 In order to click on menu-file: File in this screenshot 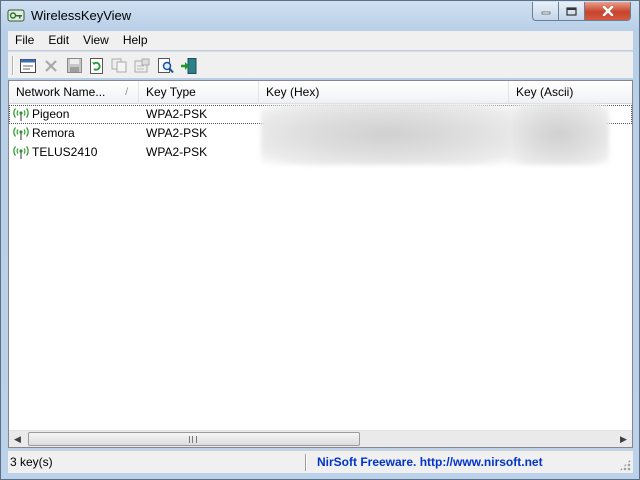, I will do `click(24, 40)`.